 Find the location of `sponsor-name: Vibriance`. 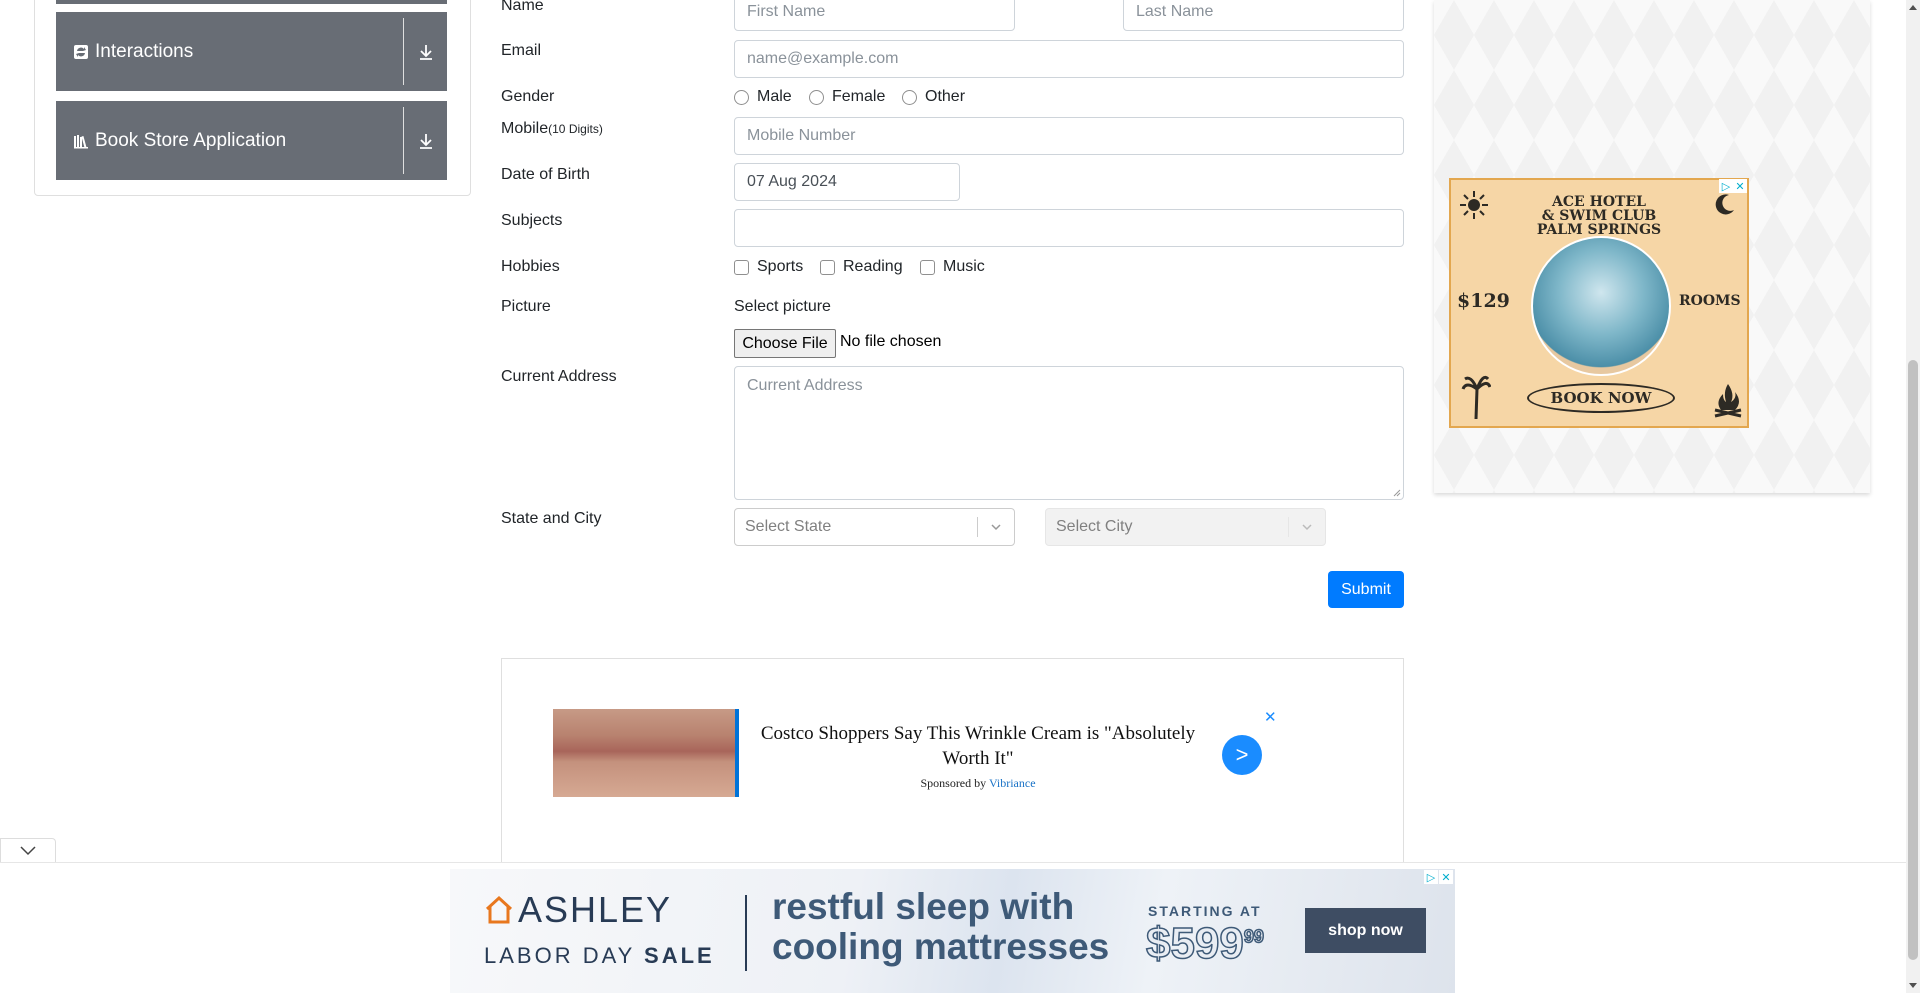

sponsor-name: Vibriance is located at coordinates (1012, 783).